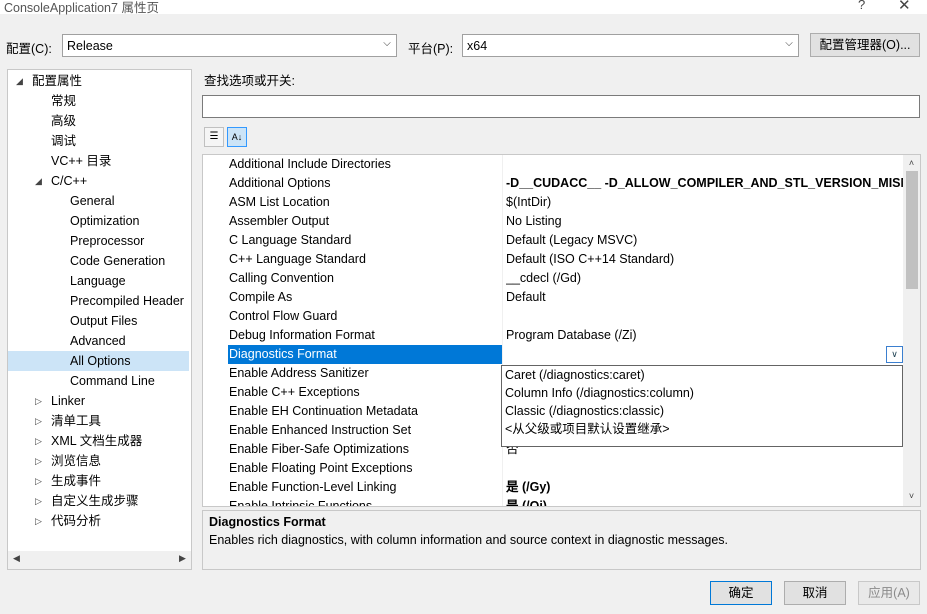  Describe the element at coordinates (894, 354) in the screenshot. I see `chevron-down-icon: ∨` at that location.